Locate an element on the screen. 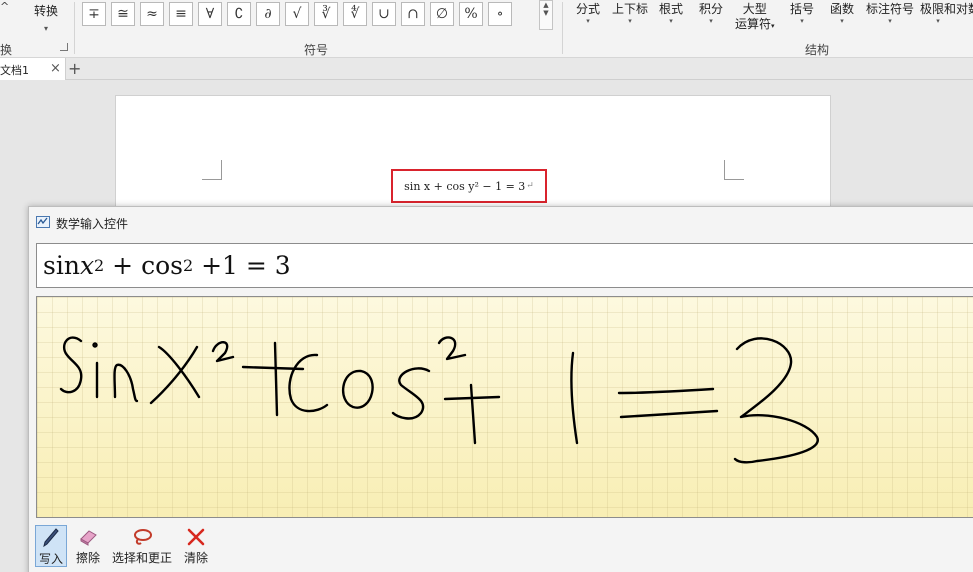 This screenshot has height=572, width=973. script-label: 上下标 is located at coordinates (630, 9).